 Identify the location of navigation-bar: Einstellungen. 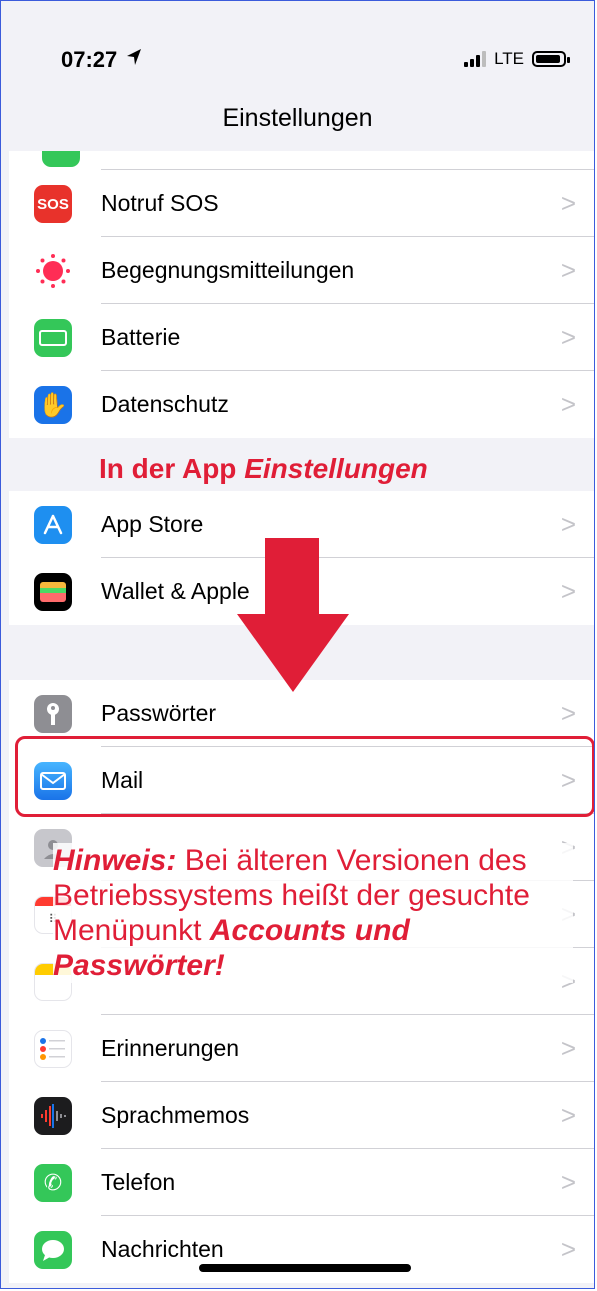
(297, 118).